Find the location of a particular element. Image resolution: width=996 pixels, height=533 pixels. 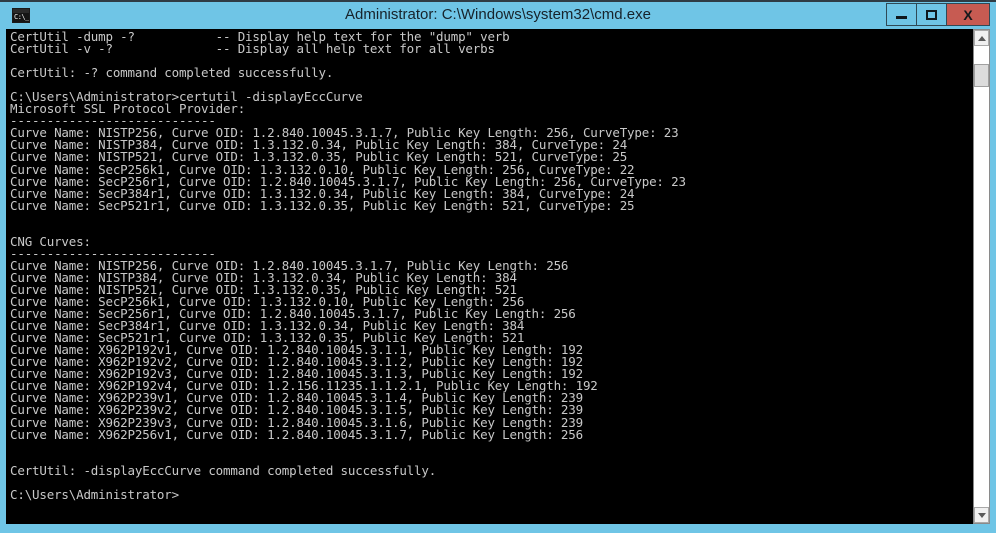

scroll-up-button is located at coordinates (981, 38).